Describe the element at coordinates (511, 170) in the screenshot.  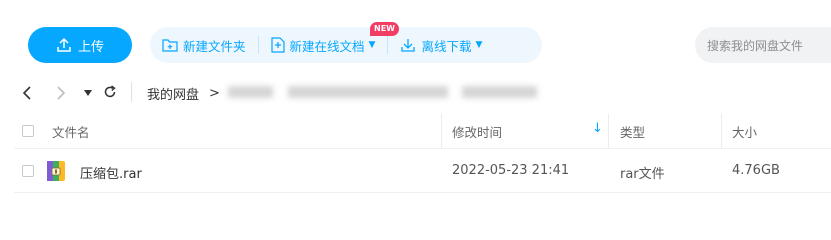
I see `file-modified: 2022-05-23 21:41` at that location.